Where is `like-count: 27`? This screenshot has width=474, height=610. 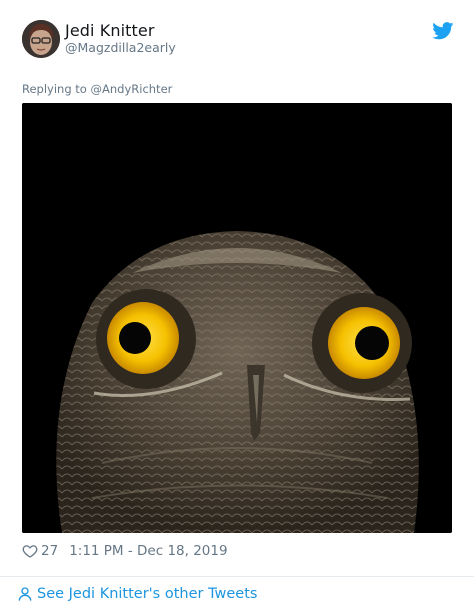 like-count: 27 is located at coordinates (49, 551).